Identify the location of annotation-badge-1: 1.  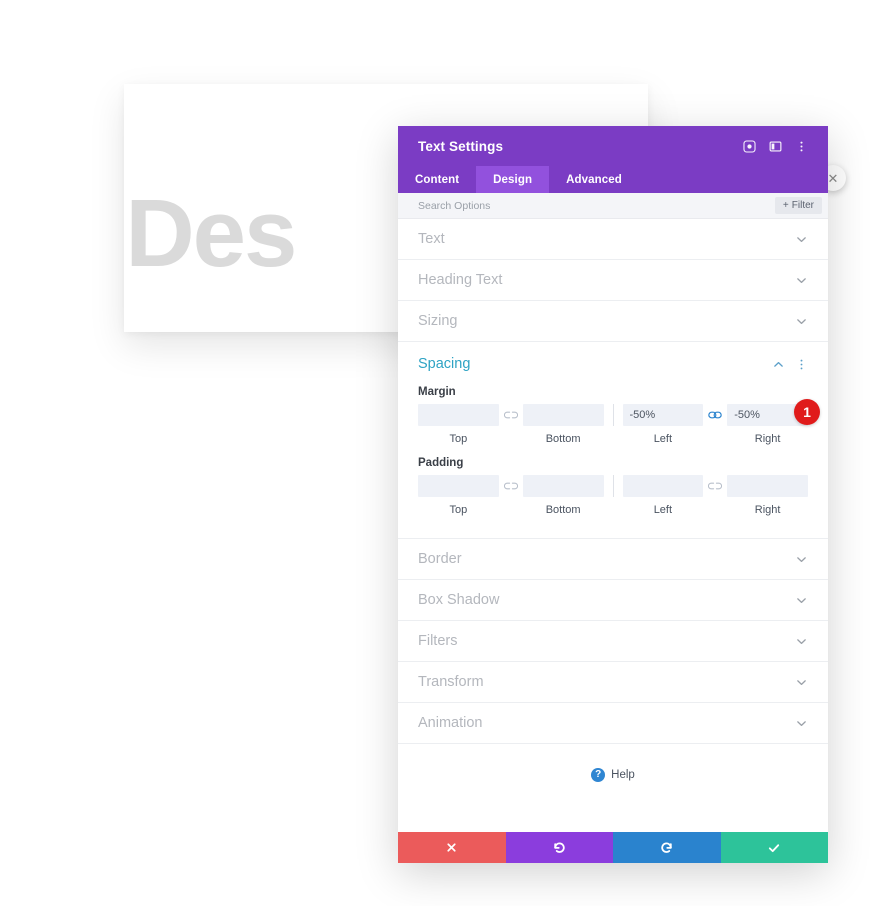
(807, 412).